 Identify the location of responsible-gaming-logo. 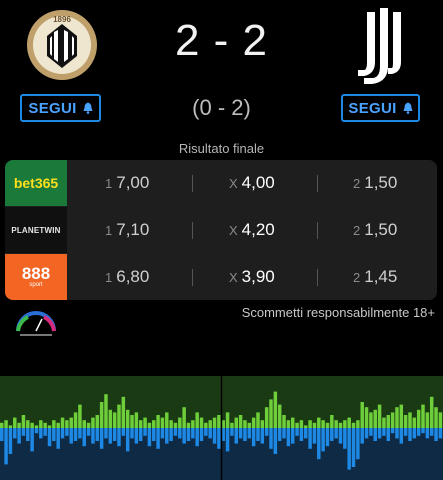
(36, 323).